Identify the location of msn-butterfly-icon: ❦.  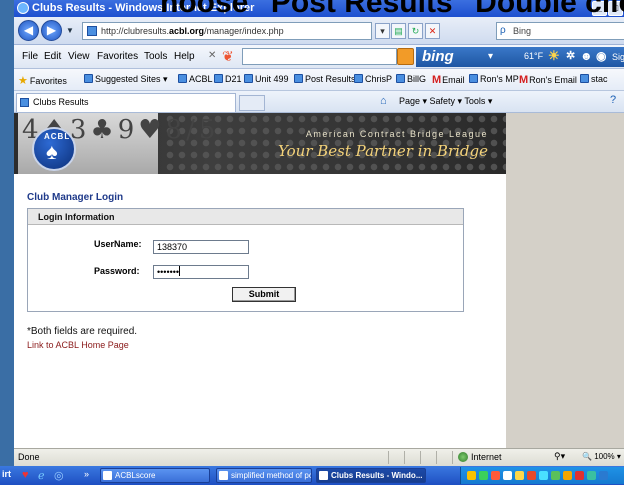
(228, 56).